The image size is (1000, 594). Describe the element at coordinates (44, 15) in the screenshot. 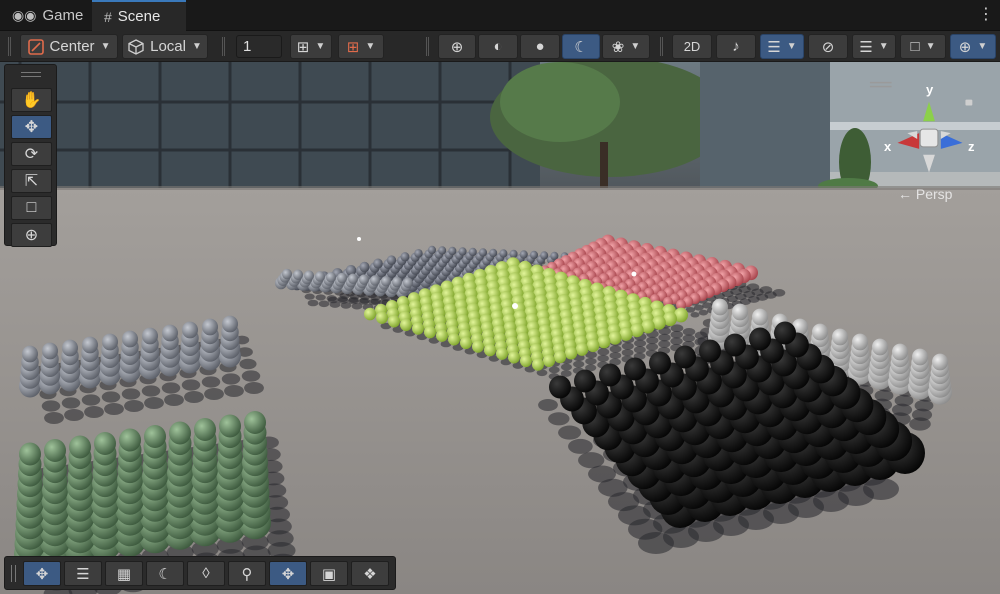

I see `tab-game: ◉◉ Game` at that location.